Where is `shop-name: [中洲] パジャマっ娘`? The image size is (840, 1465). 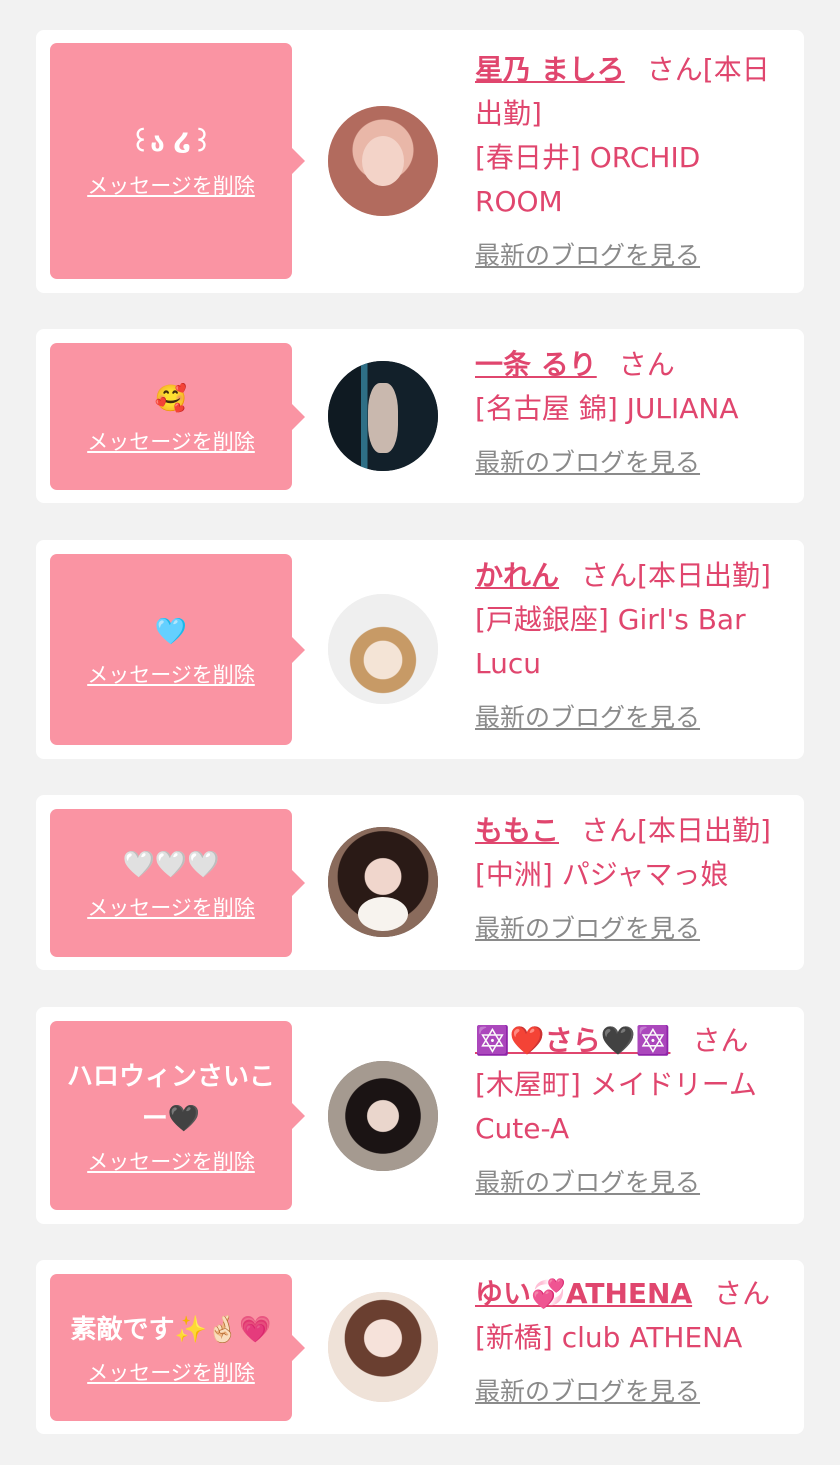 shop-name: [中洲] パジャマっ娘 is located at coordinates (602, 874).